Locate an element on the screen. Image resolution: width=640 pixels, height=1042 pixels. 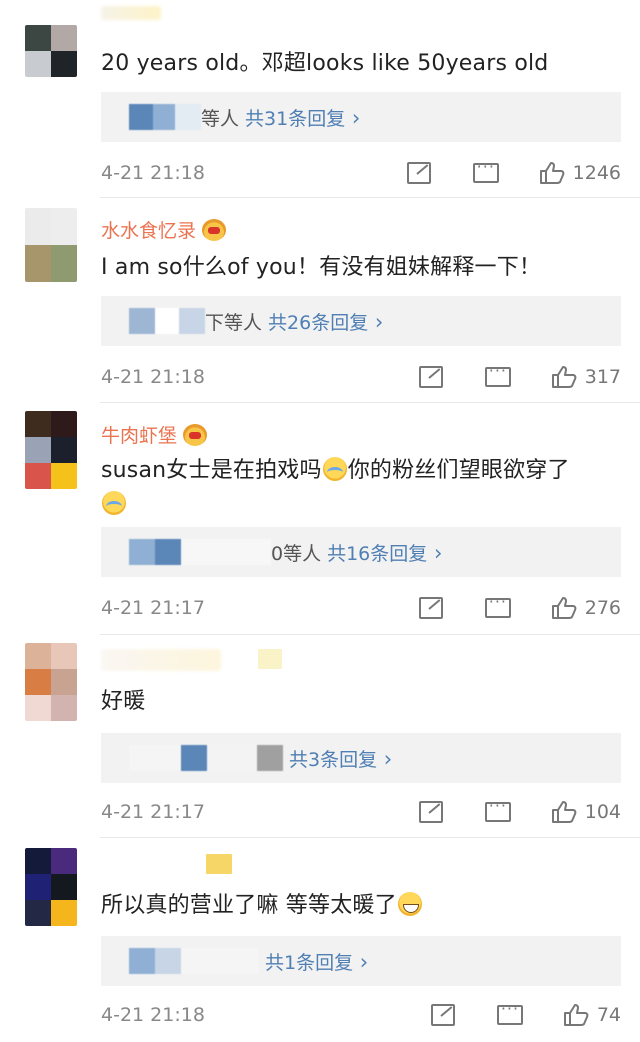
reply-users-suffix: 0等人 is located at coordinates (296, 553).